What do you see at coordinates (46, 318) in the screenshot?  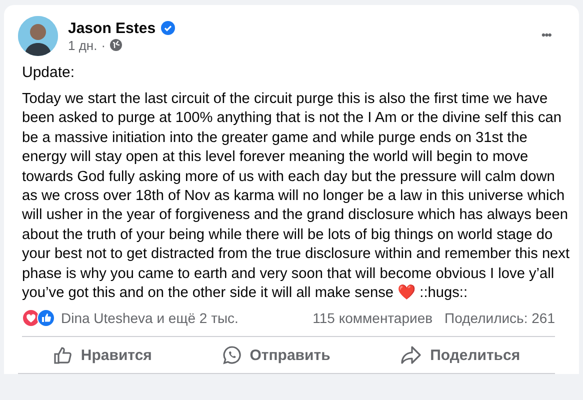 I see `thumbs-up-reaction-icon` at bounding box center [46, 318].